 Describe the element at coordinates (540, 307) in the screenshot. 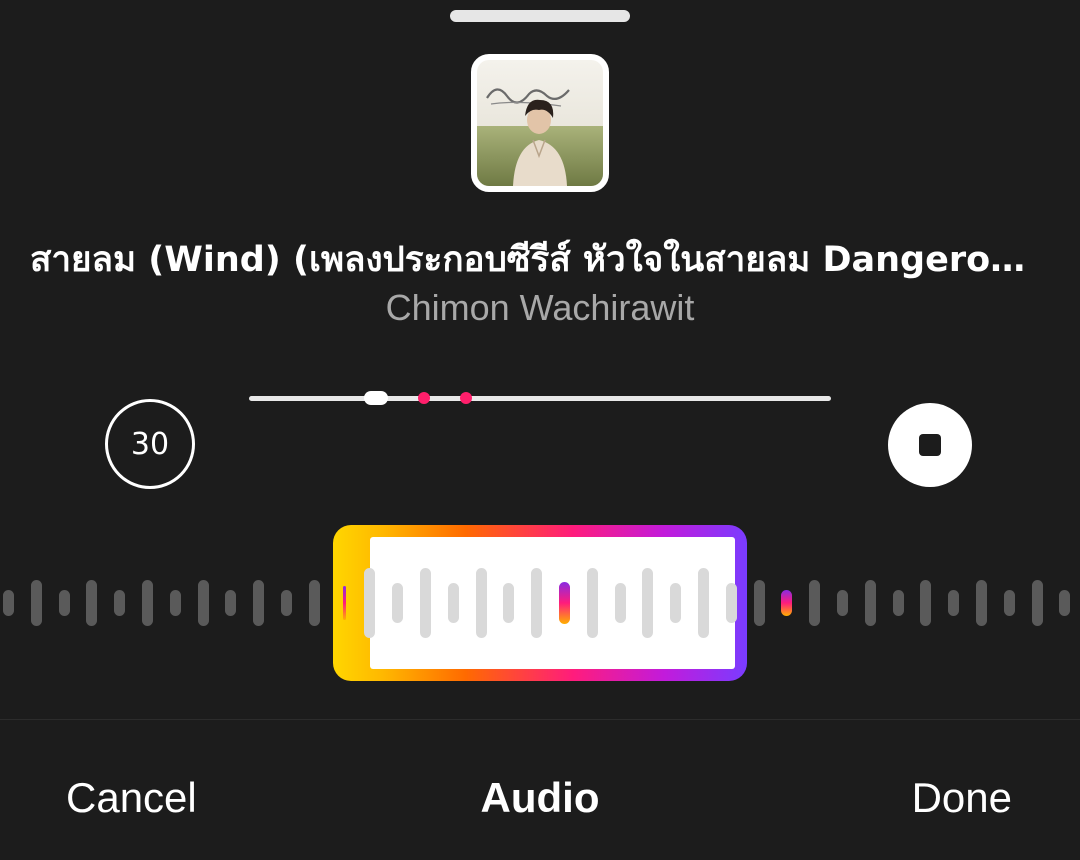

I see `artist-name: Chimon Wachirawit` at that location.